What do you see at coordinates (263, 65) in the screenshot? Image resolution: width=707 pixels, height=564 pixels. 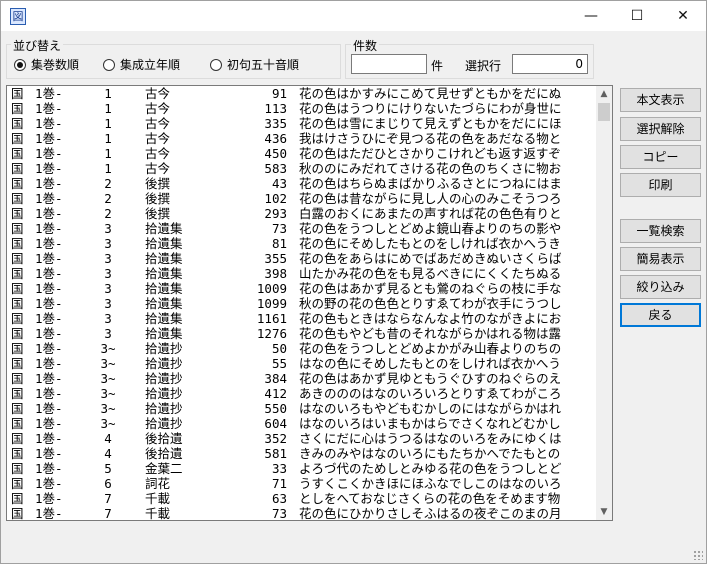 I see `sort-option-label: 初句五十音順` at bounding box center [263, 65].